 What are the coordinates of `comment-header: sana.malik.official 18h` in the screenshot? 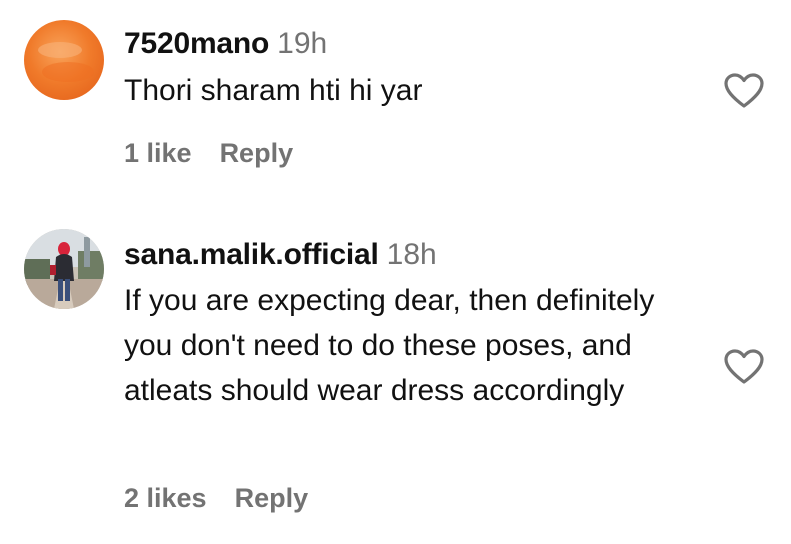 It's located at (280, 255).